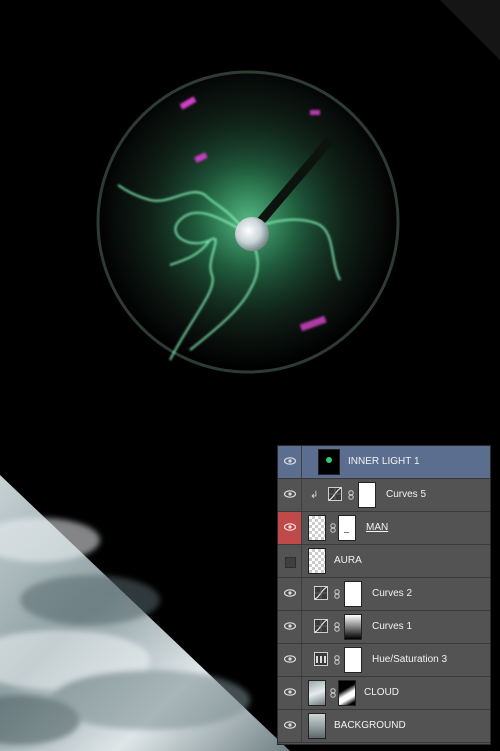 The image size is (500, 751). I want to click on layer-row-hue-saturation-3: Hue/Saturation 3, so click(384, 660).